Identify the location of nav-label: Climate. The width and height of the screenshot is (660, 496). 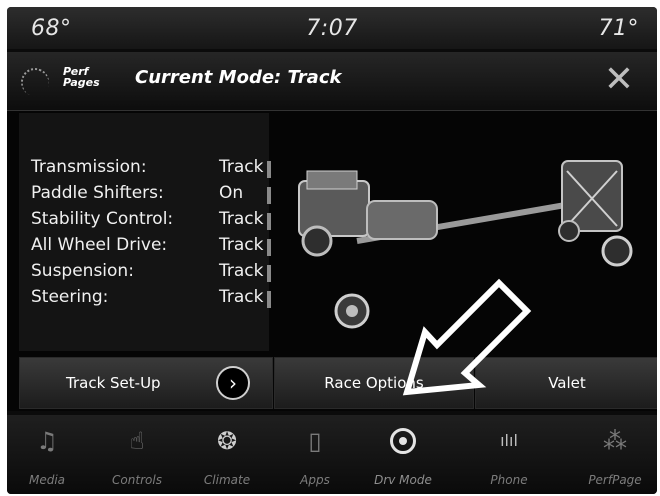
(227, 480).